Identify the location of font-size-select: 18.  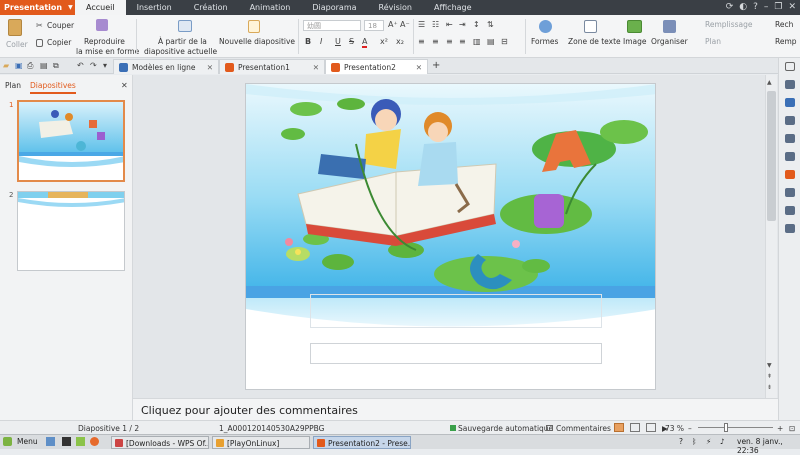
(374, 25).